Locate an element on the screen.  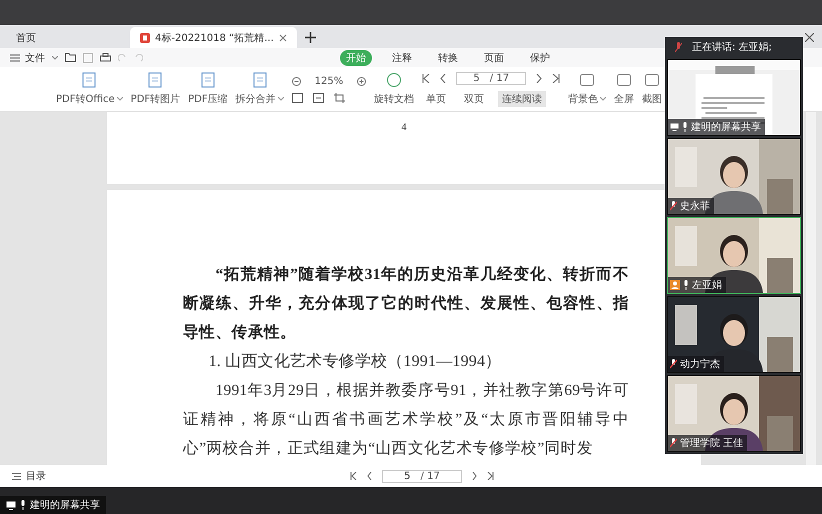
ribbon-tab: 保护 is located at coordinates (540, 58).